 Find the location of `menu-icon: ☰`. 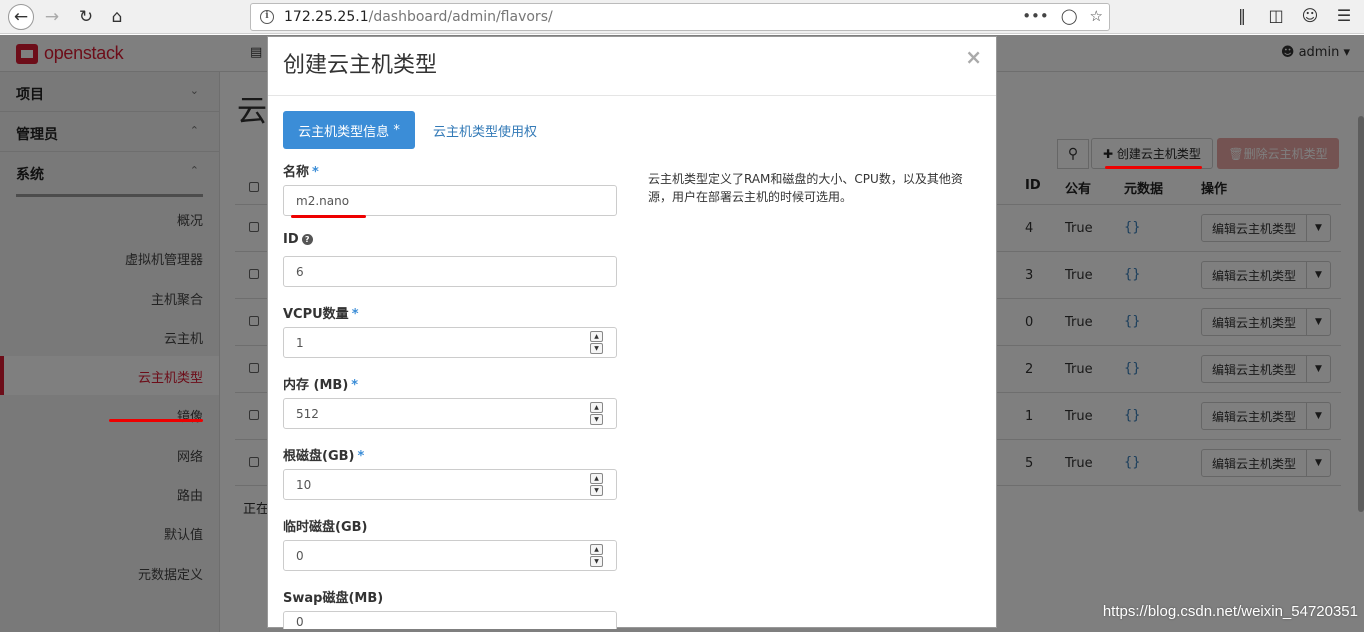

menu-icon: ☰ is located at coordinates (1344, 15).